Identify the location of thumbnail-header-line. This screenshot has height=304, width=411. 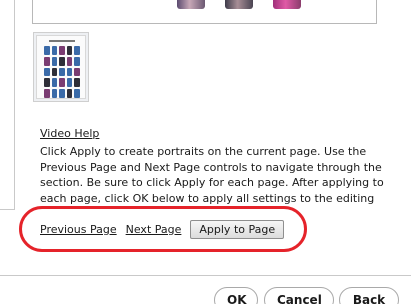
(62, 41).